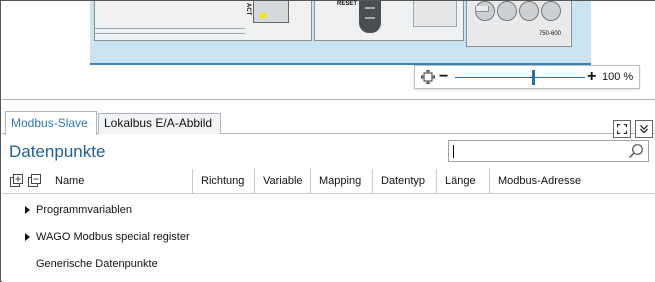 The height and width of the screenshot is (282, 655). I want to click on maximize-icon, so click(622, 129).